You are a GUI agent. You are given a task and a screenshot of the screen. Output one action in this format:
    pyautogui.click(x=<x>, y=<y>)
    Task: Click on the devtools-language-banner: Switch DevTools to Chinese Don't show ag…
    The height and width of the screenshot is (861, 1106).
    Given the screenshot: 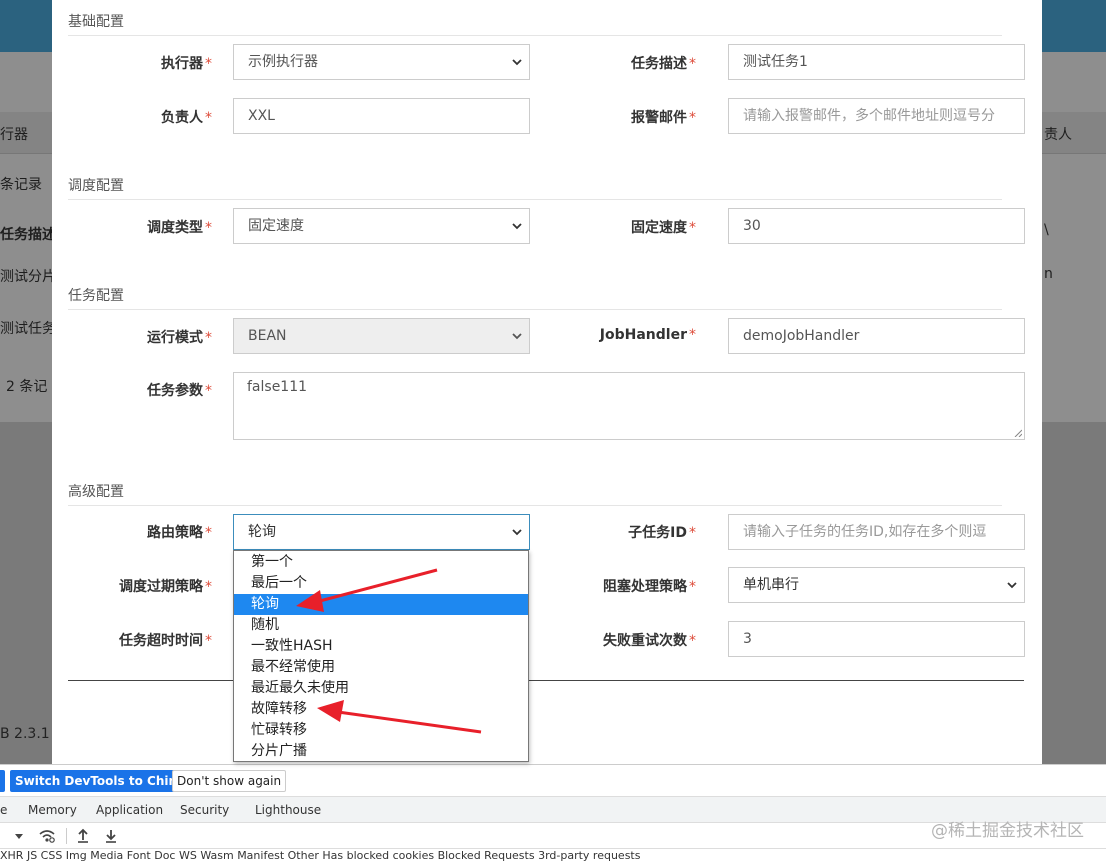 What is the action you would take?
    pyautogui.click(x=553, y=780)
    